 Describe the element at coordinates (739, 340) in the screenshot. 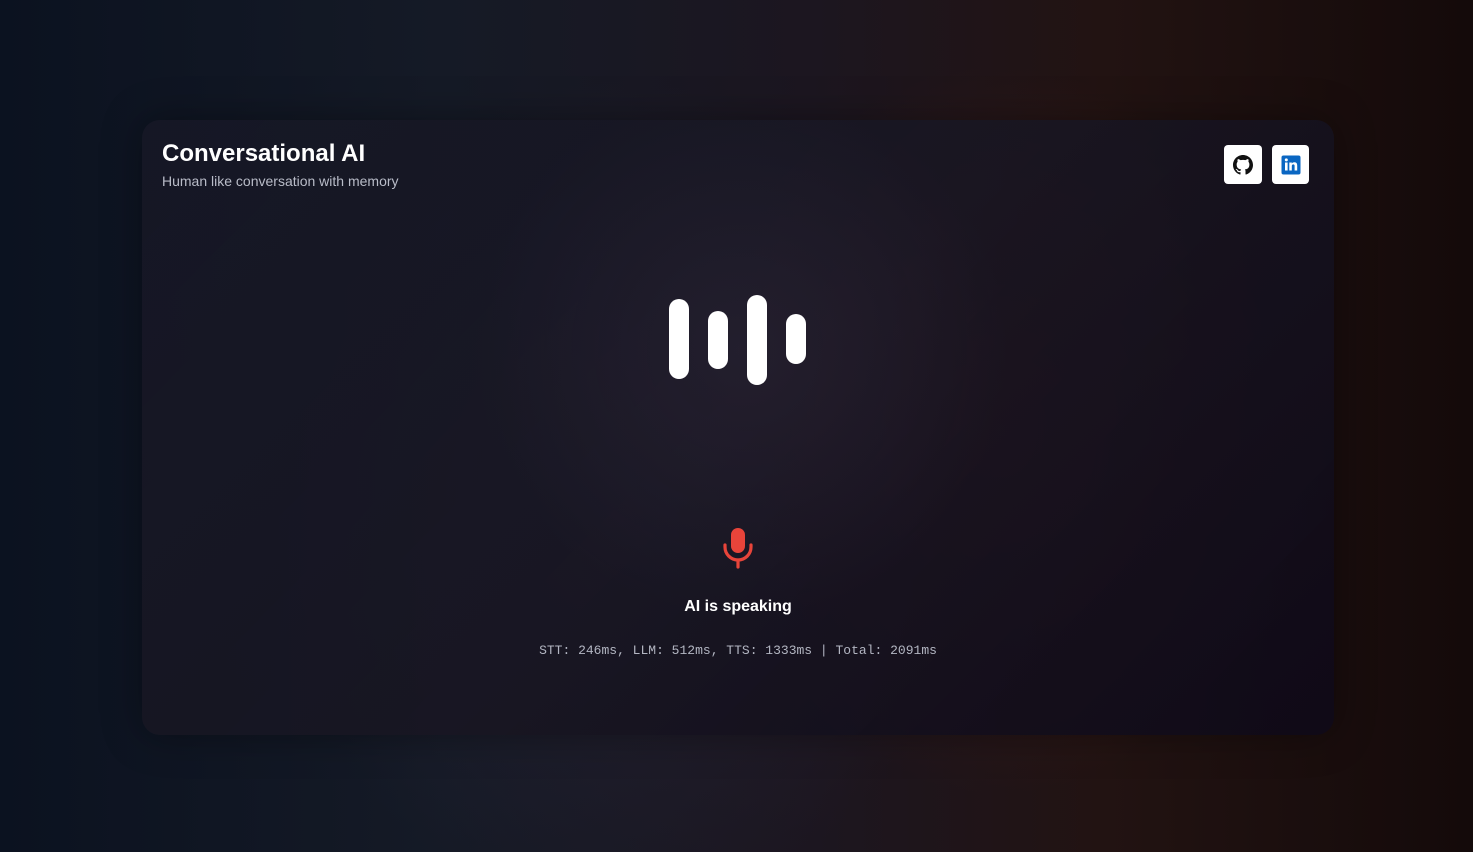

I see `audio-wave-icon` at that location.